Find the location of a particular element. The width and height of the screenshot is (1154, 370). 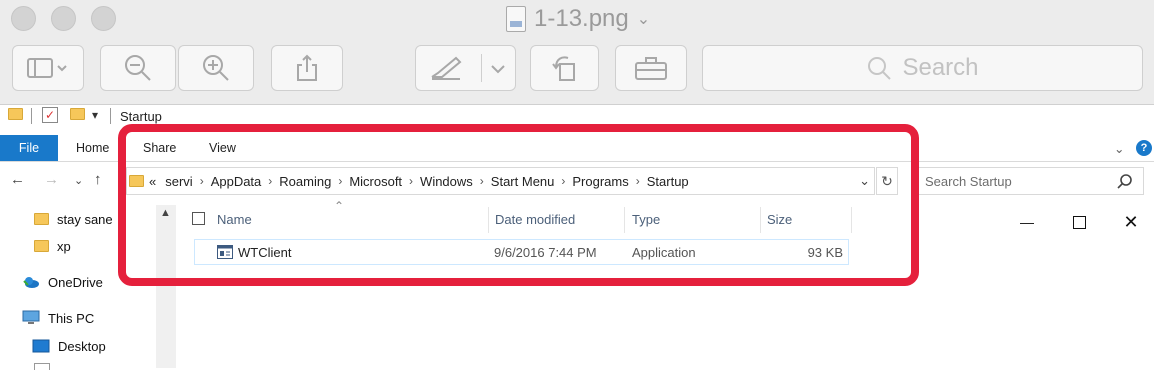

sidebar-icon is located at coordinates (47, 68).